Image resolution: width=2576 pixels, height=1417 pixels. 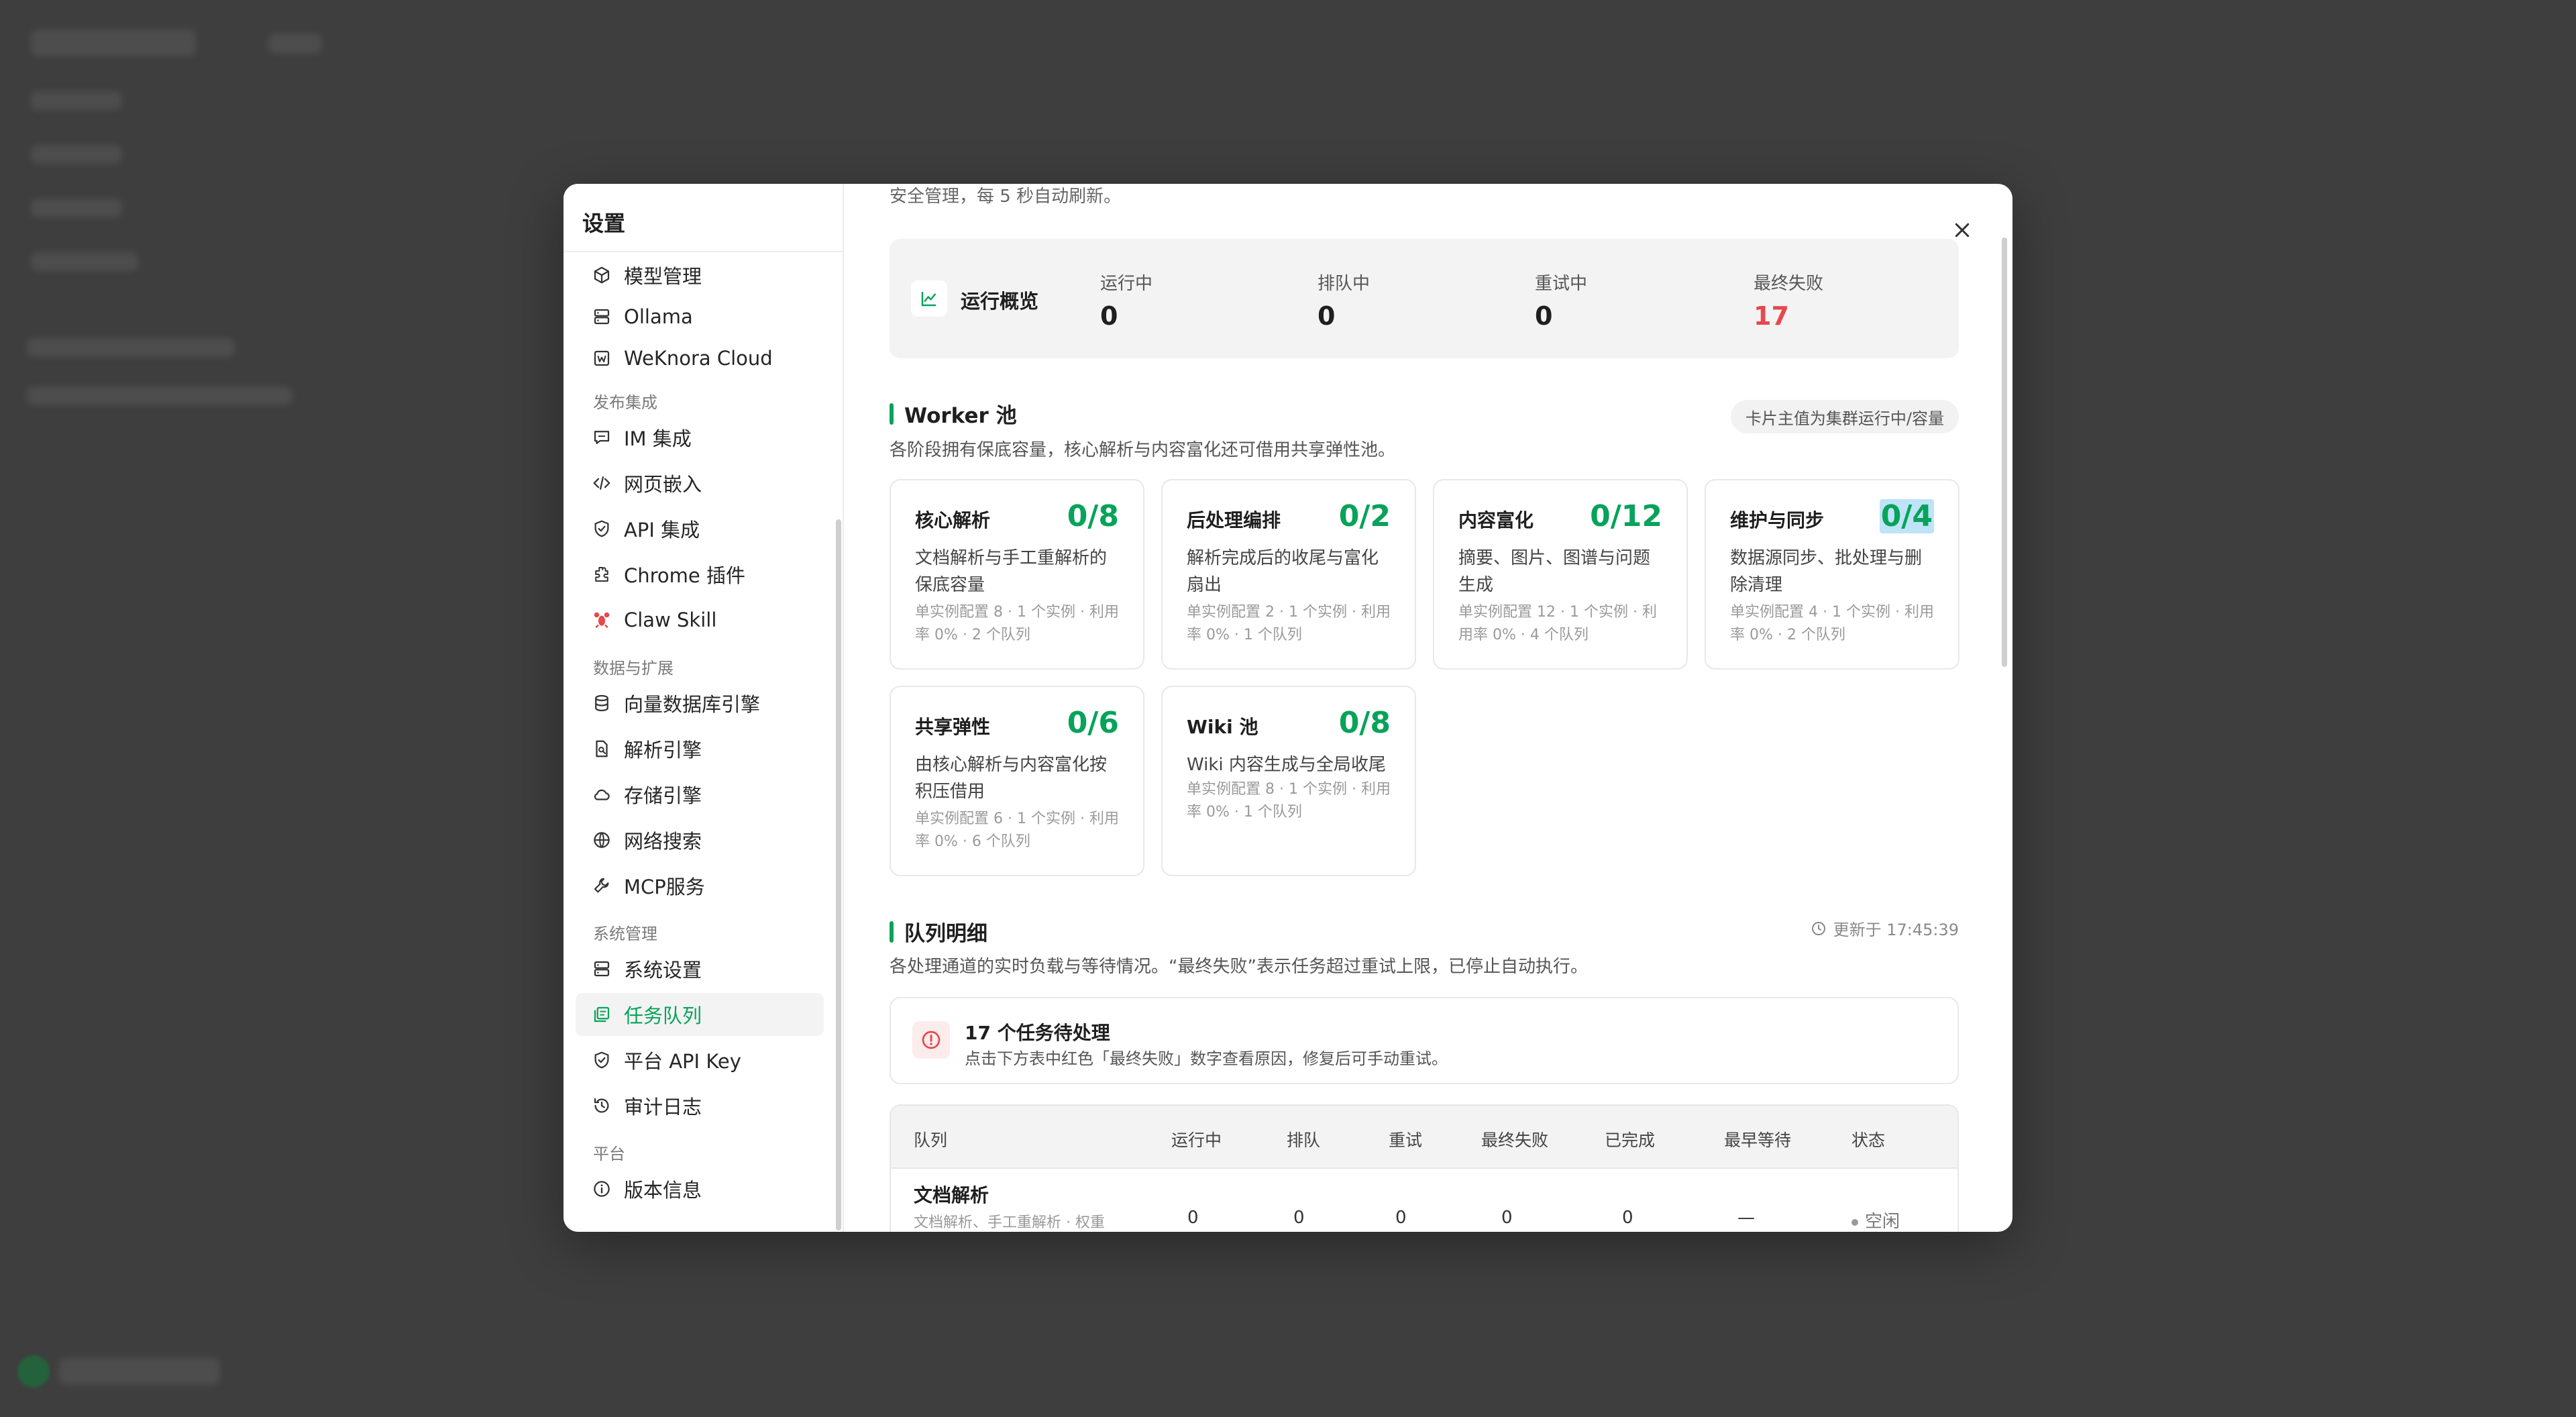 I want to click on settings-title: 设置, so click(x=604, y=223).